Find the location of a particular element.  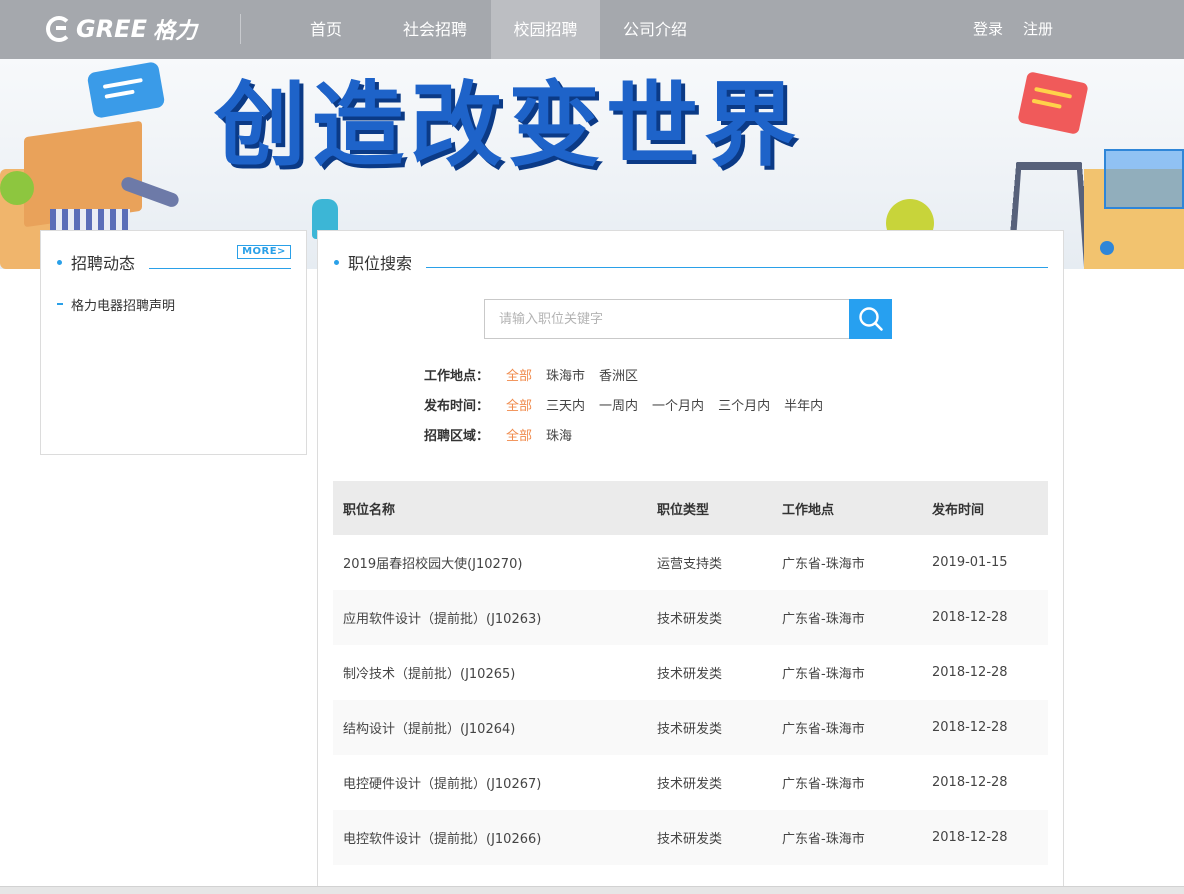

recruitment-news-panel: 招聘动态 MORE> 格力电器招聘声明 is located at coordinates (173, 342).